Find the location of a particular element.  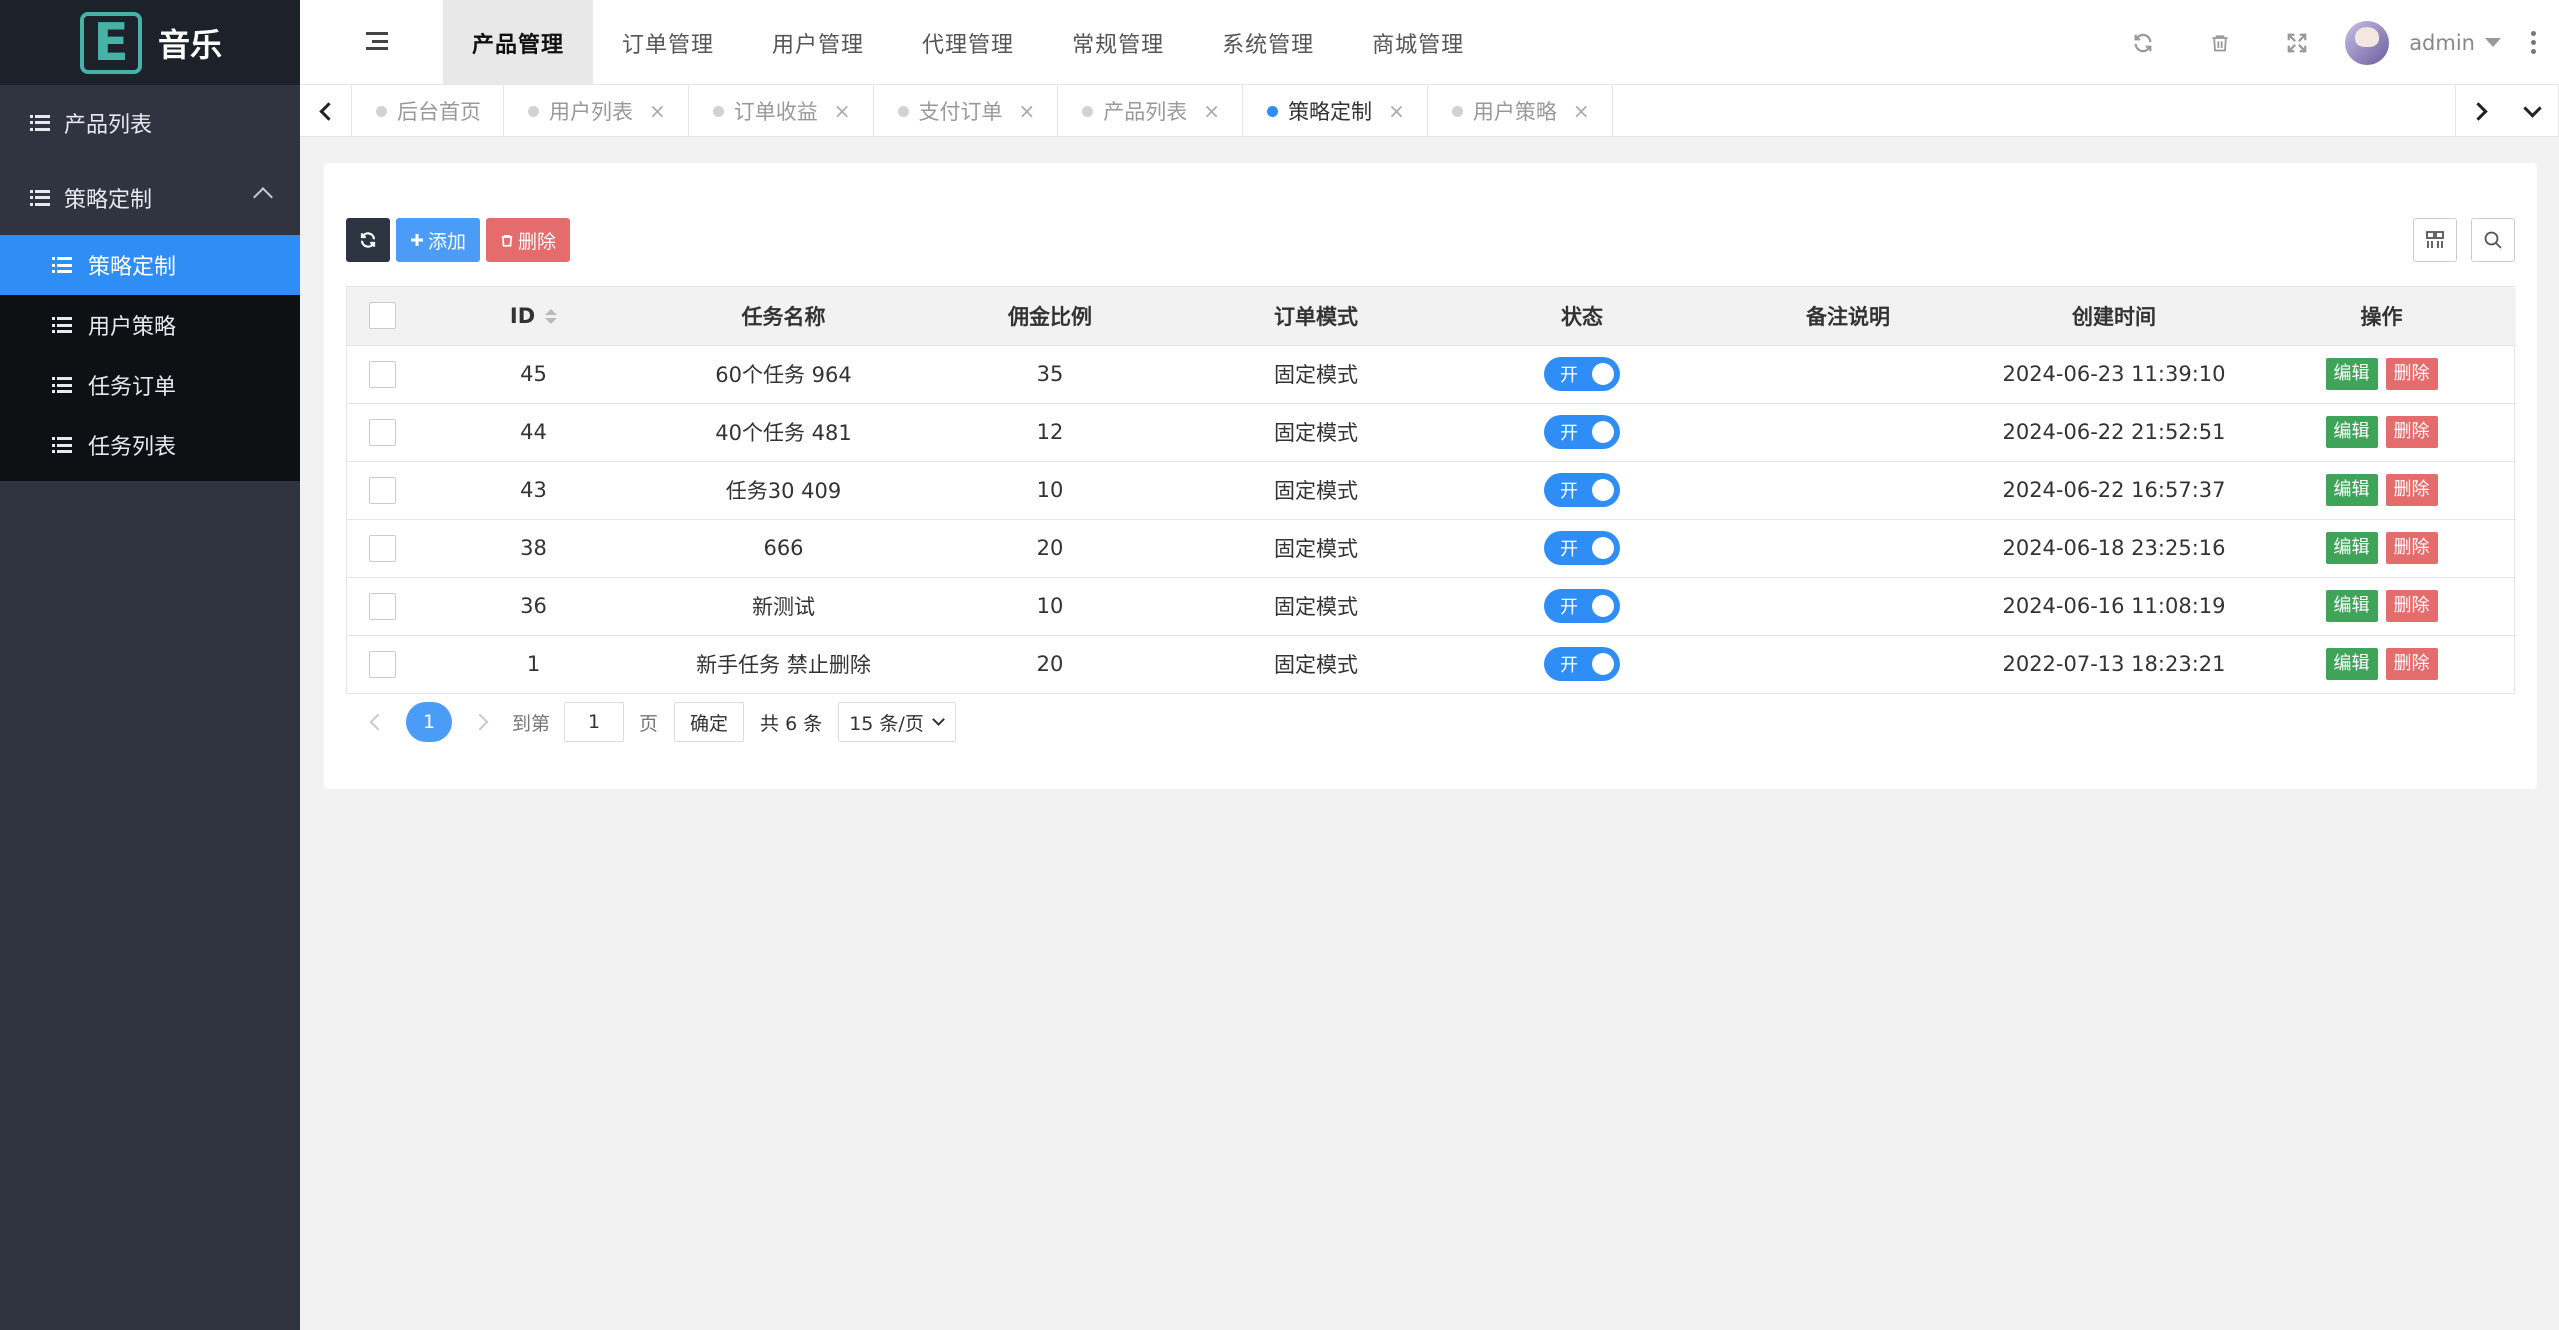

tab-home: 后台首页 is located at coordinates (428, 111).